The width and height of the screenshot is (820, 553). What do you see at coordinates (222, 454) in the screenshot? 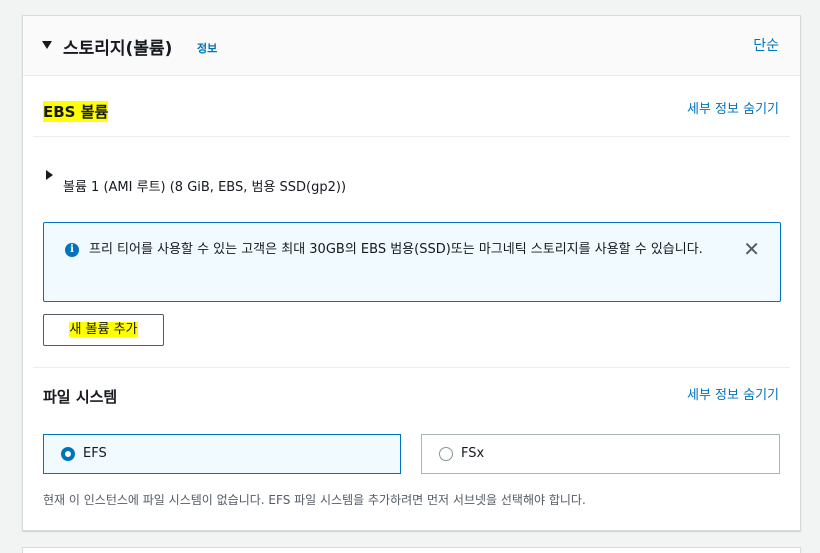
I see `efs-option: EFS` at bounding box center [222, 454].